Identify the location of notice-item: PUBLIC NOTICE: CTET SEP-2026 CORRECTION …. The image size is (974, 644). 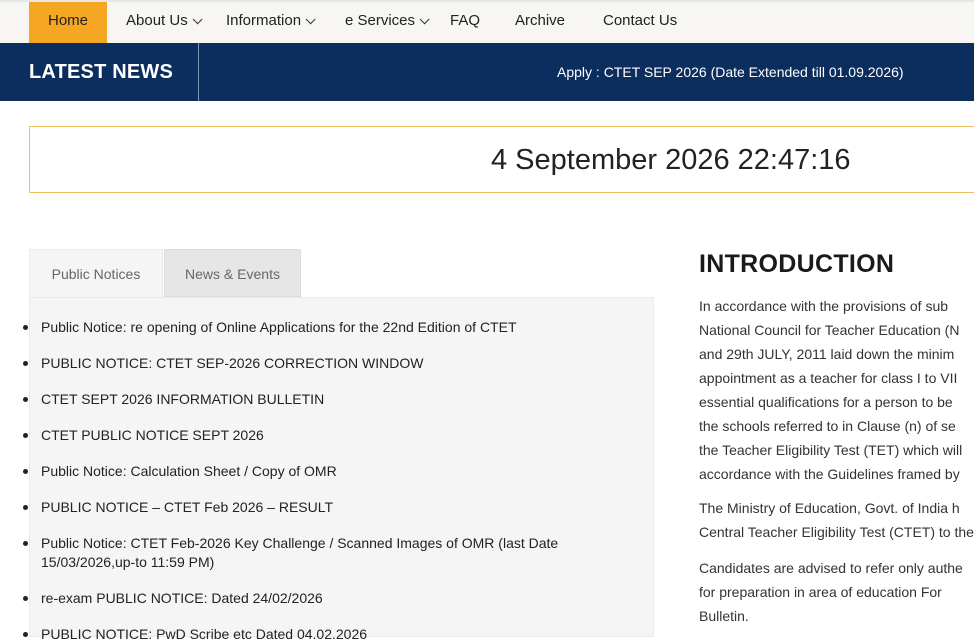
(312, 363).